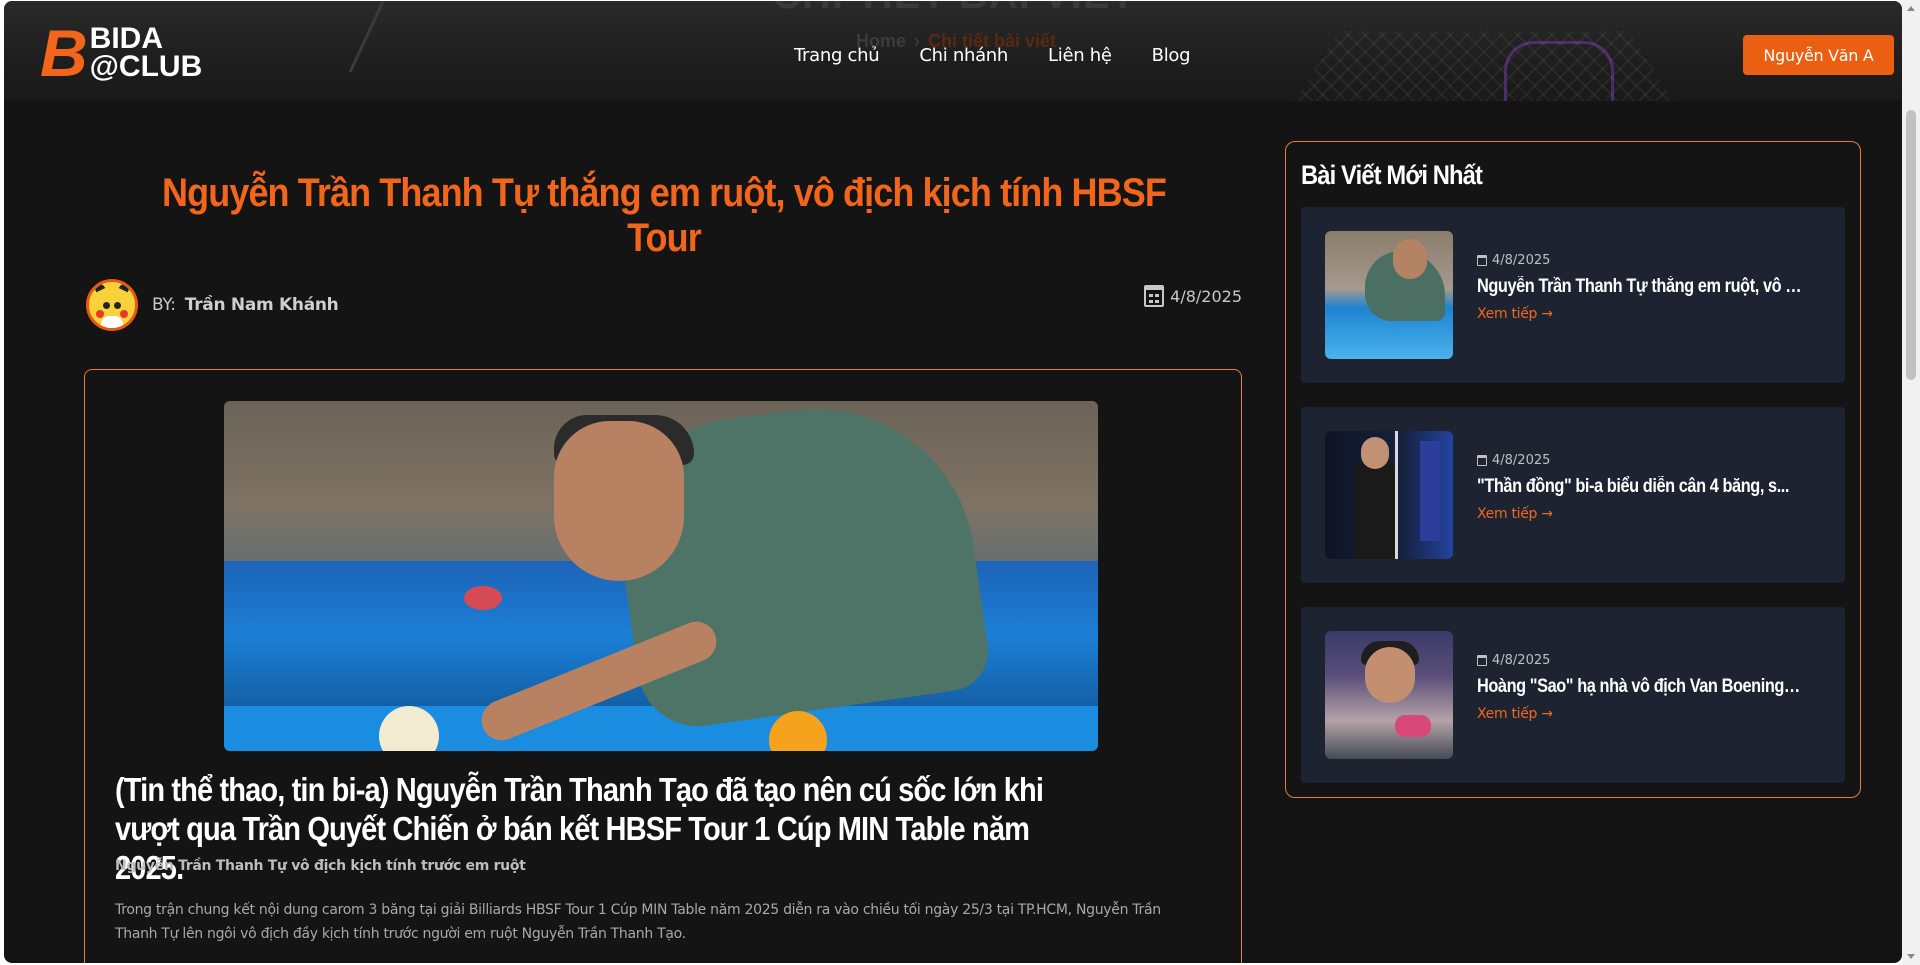 The width and height of the screenshot is (1920, 965). I want to click on scrollbar-thumb, so click(1911, 245).